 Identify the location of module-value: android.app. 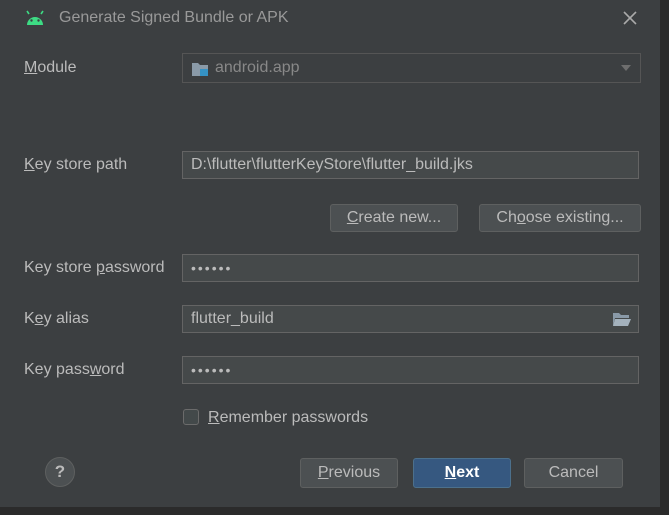
(257, 67).